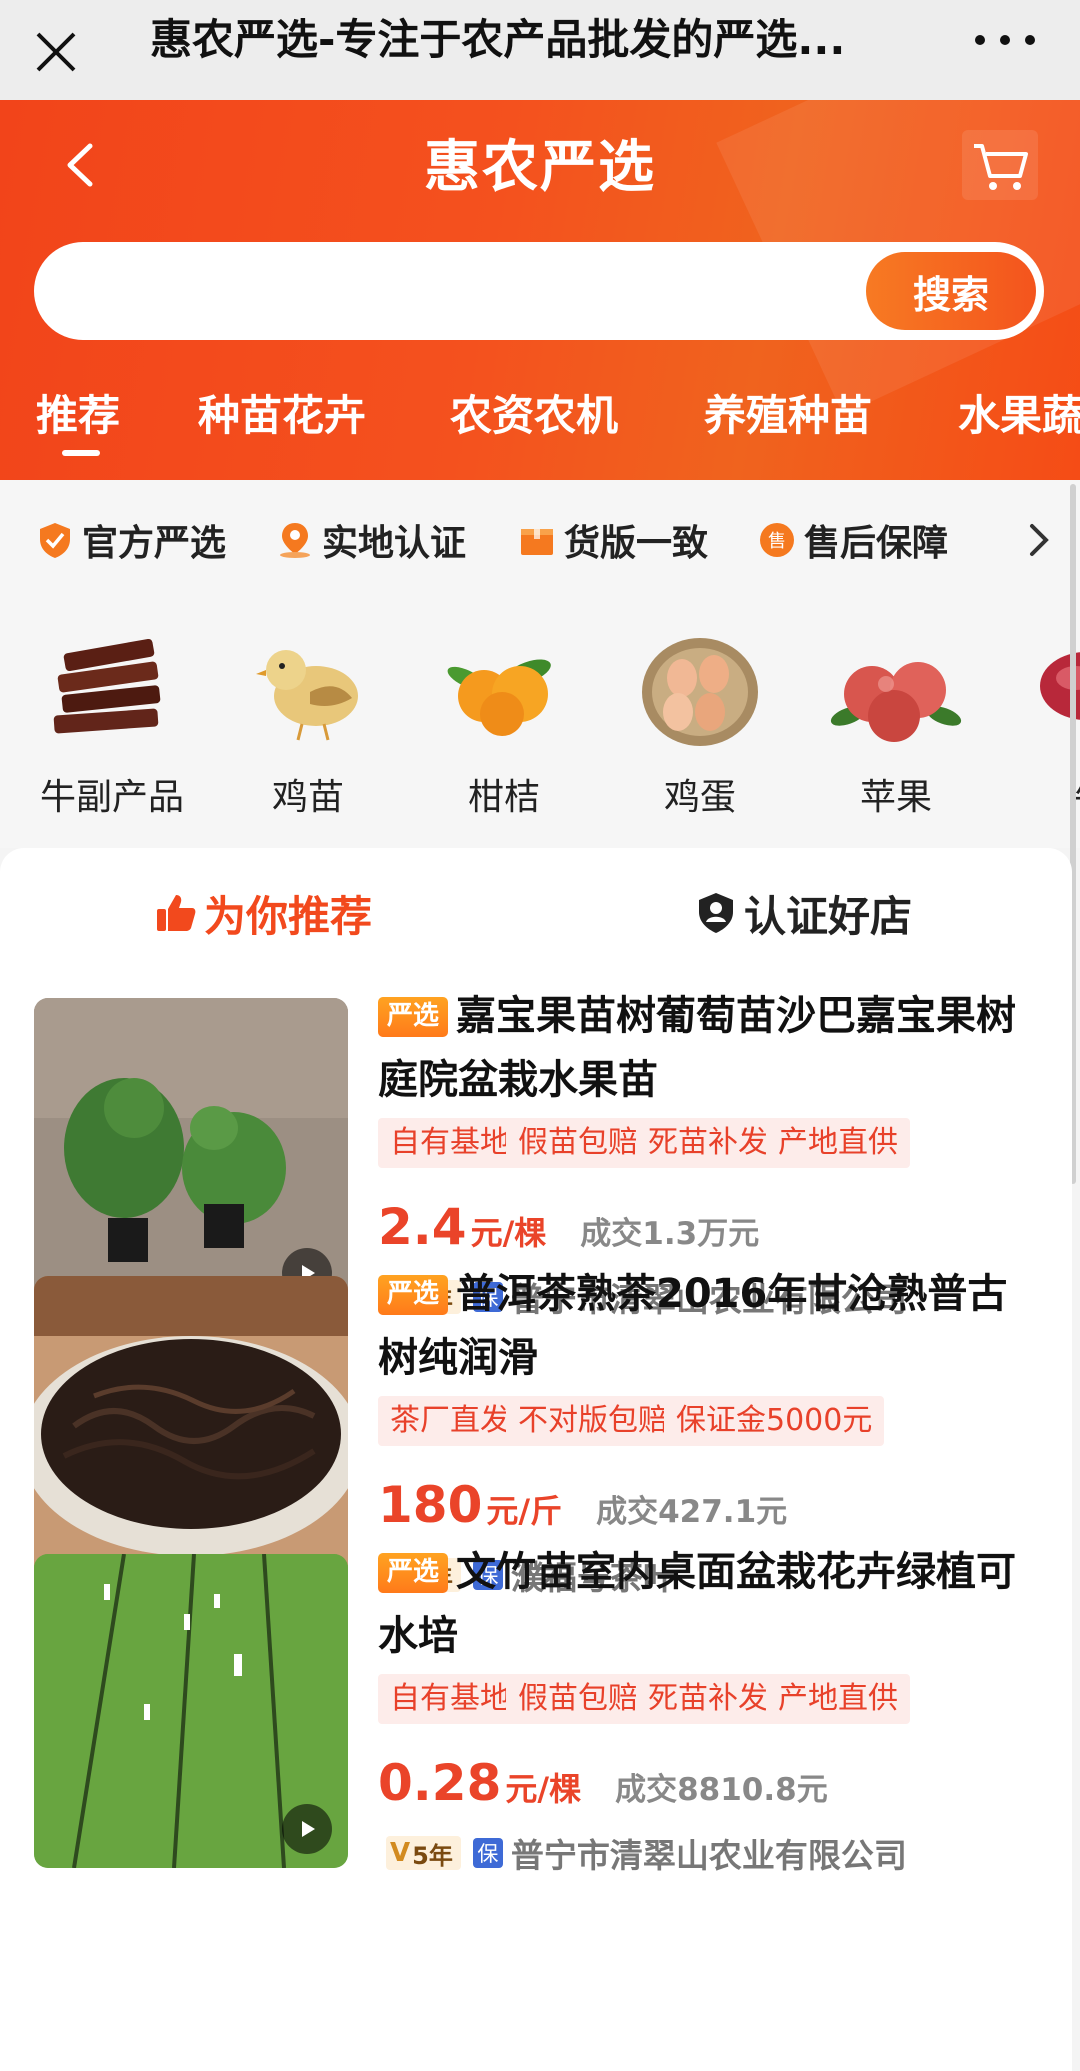 The width and height of the screenshot is (1080, 2071). What do you see at coordinates (540, 167) in the screenshot?
I see `brand-logo: 惠农严选` at bounding box center [540, 167].